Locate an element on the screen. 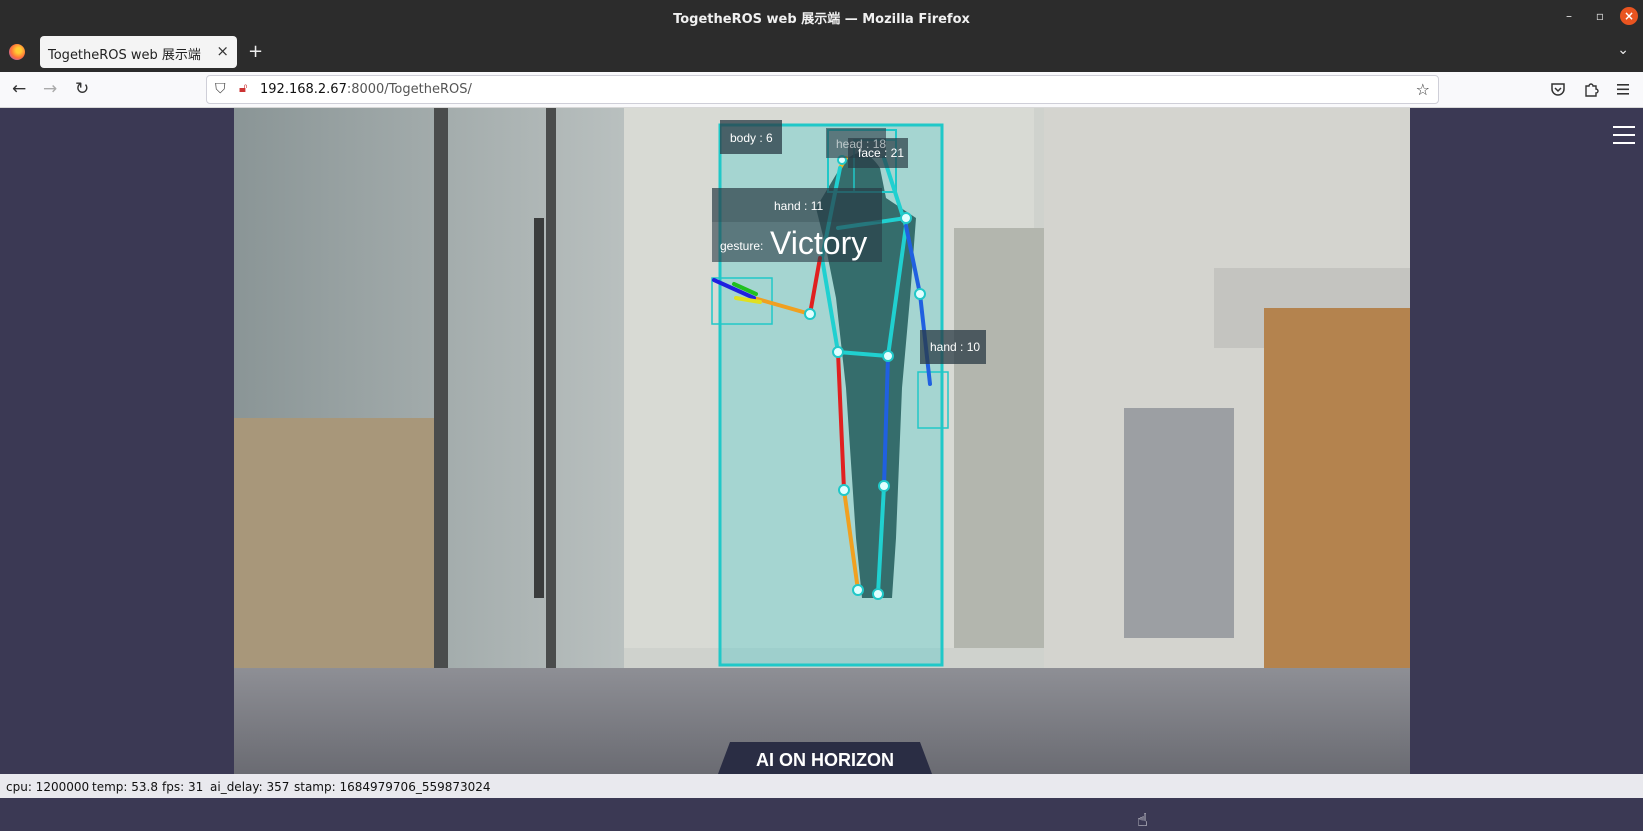 The image size is (1643, 831). mouse-hand-cursor-icon: ☝ is located at coordinates (1142, 820).